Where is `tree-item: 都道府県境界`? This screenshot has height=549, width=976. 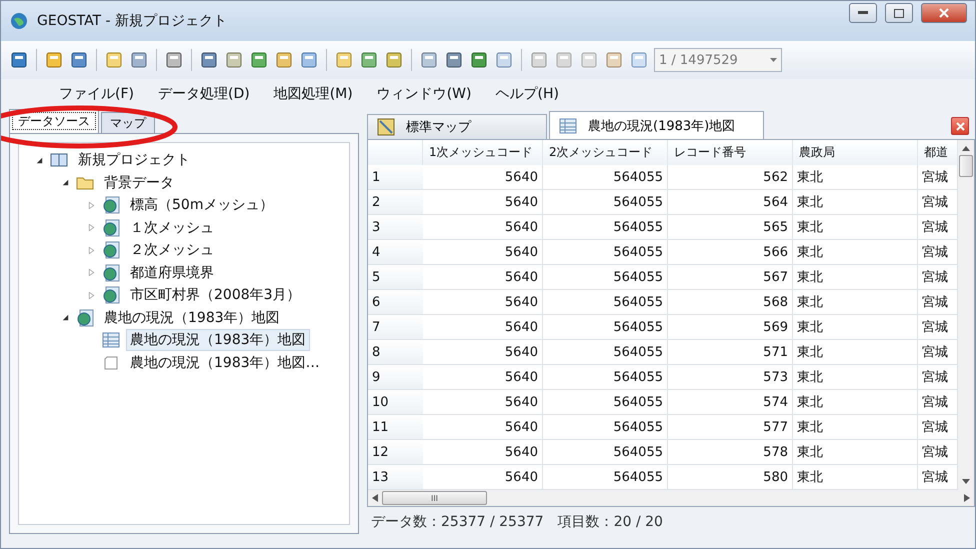 tree-item: 都道府県境界 is located at coordinates (172, 273).